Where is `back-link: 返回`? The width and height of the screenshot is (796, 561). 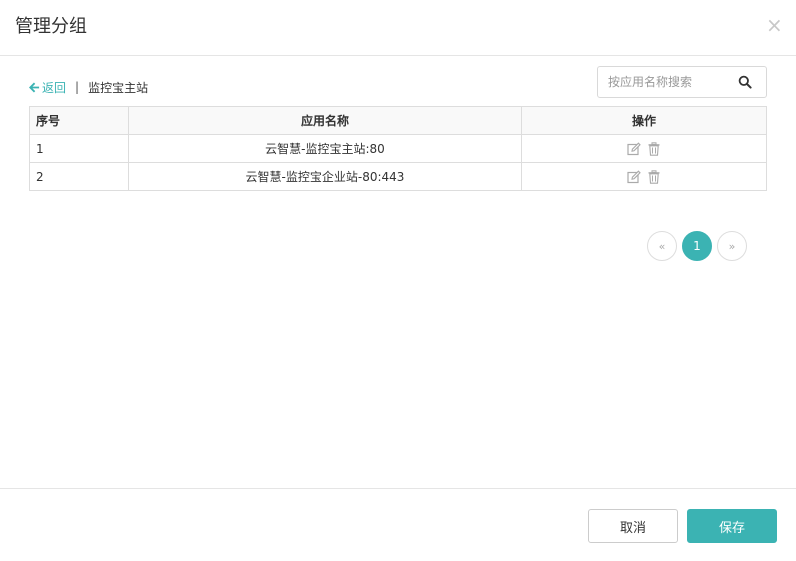
back-link: 返回 is located at coordinates (47, 87).